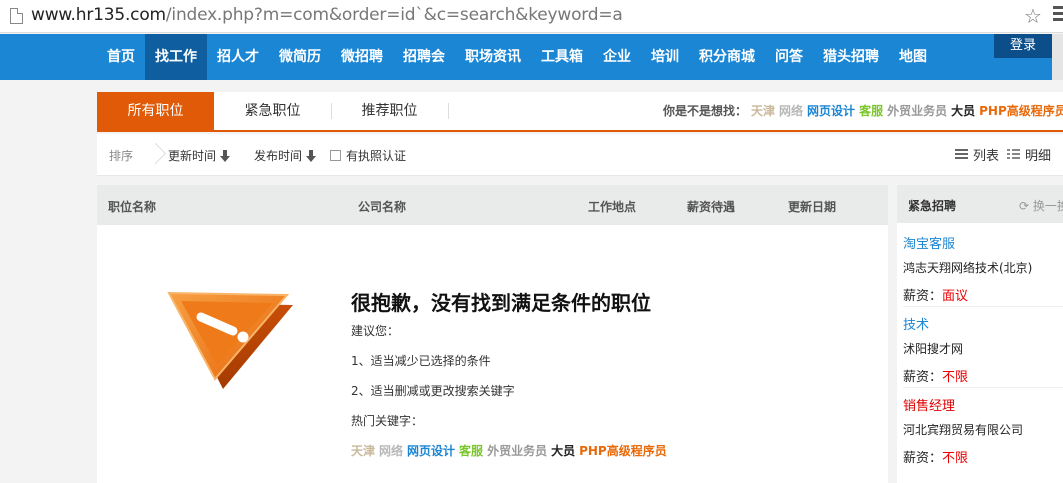 This screenshot has height=483, width=1063. I want to click on suggest-keywords: 你是不是想找： 天津 网络 网页设计 客服 外贸业务员 大员 PHP高级程序员, so click(863, 111).